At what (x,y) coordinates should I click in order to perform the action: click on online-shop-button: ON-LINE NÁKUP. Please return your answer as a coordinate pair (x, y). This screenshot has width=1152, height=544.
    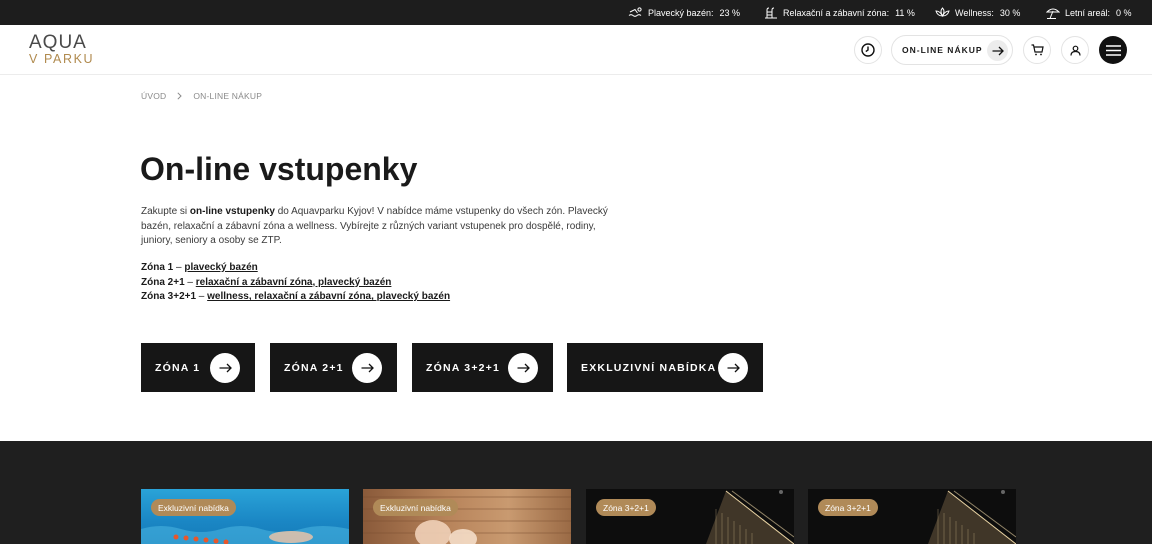
    Looking at the image, I should click on (952, 50).